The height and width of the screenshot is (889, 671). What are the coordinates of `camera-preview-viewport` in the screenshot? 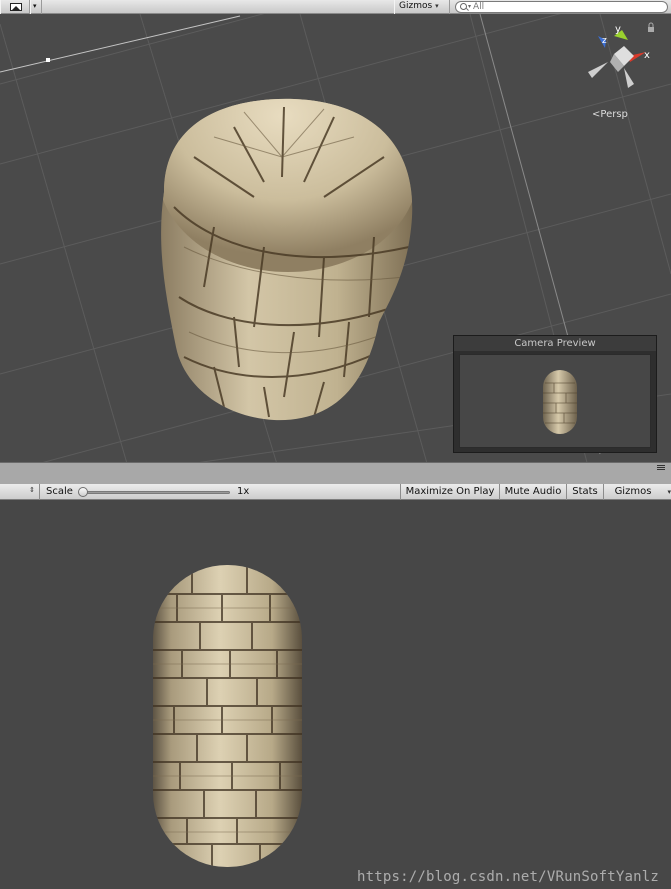 It's located at (555, 401).